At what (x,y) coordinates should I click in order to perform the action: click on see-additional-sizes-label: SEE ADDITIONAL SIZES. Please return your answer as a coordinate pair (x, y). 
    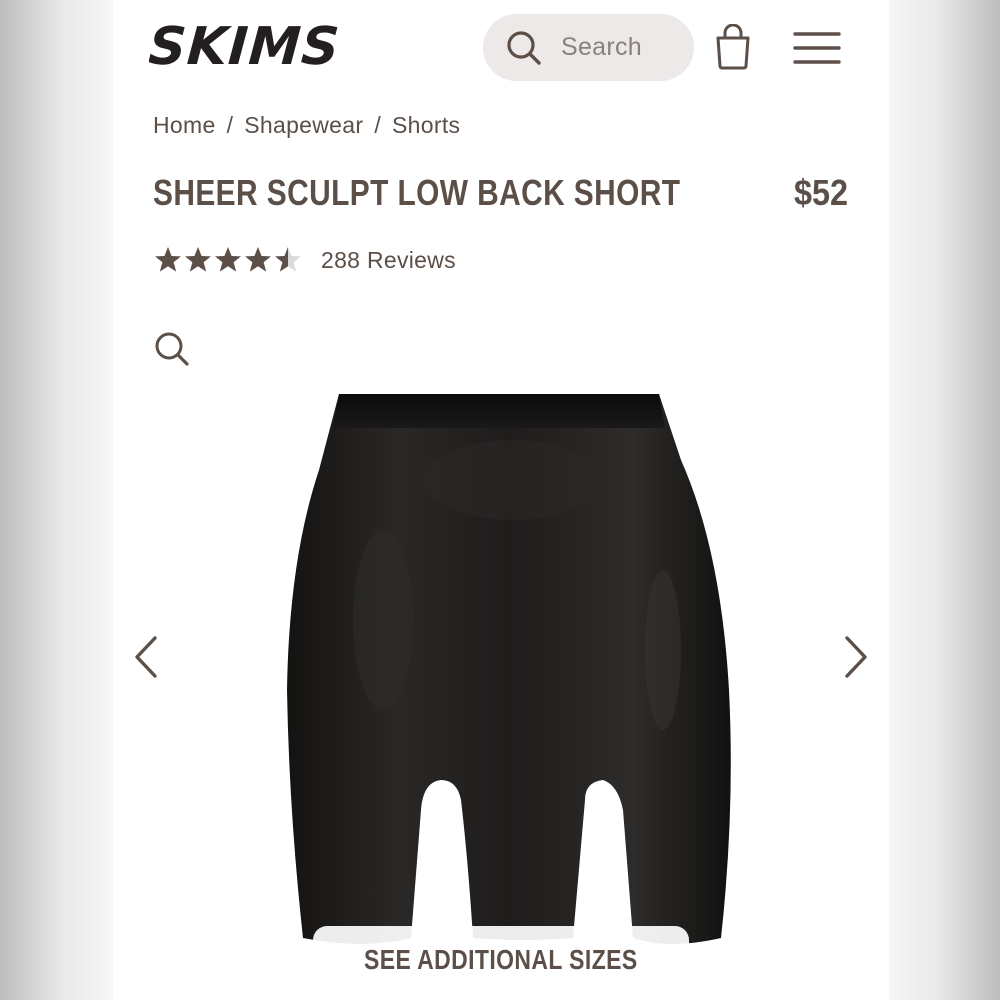
    Looking at the image, I should click on (501, 959).